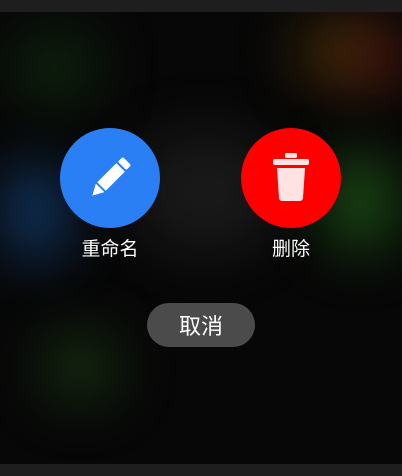 Image resolution: width=402 pixels, height=476 pixels. Describe the element at coordinates (290, 249) in the screenshot. I see `delete-label: 删除` at that location.